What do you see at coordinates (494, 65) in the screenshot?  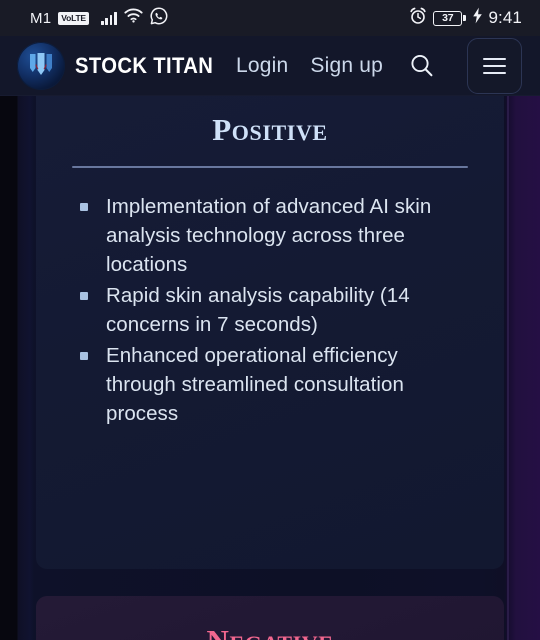 I see `hamburger-menu-icon` at bounding box center [494, 65].